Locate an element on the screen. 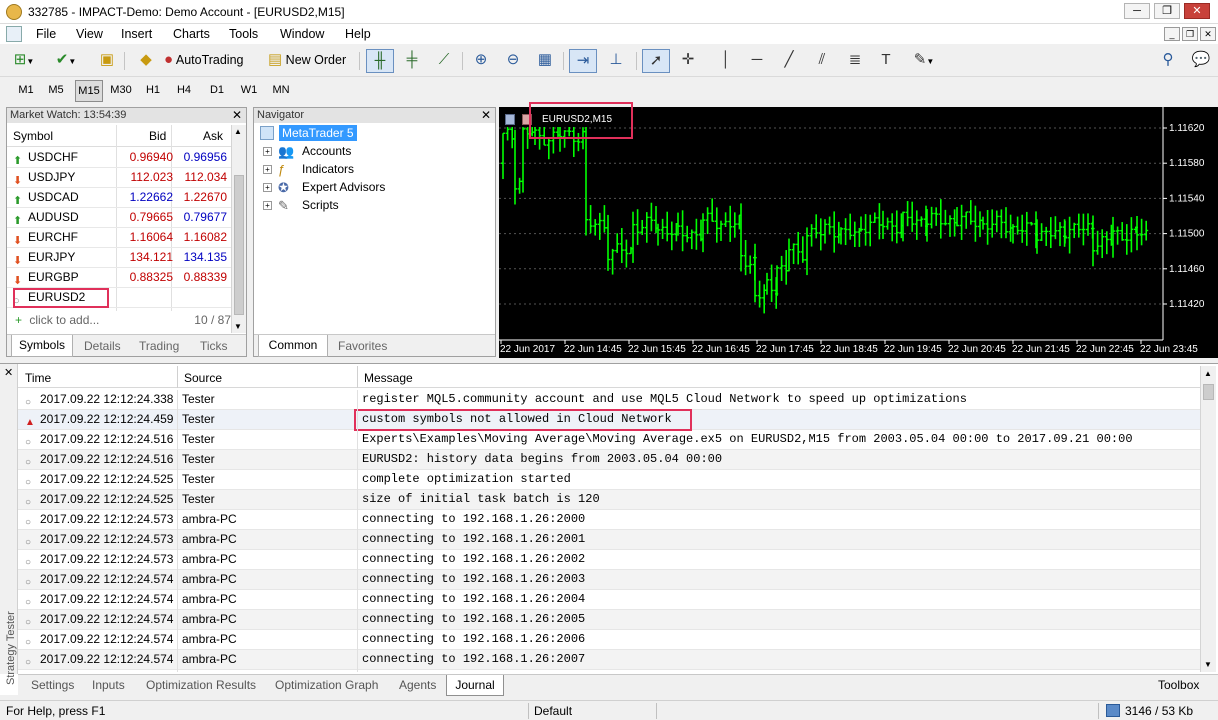 Image resolution: width=1218 pixels, height=720 pixels. metatrader-app-icon is located at coordinates (14, 12).